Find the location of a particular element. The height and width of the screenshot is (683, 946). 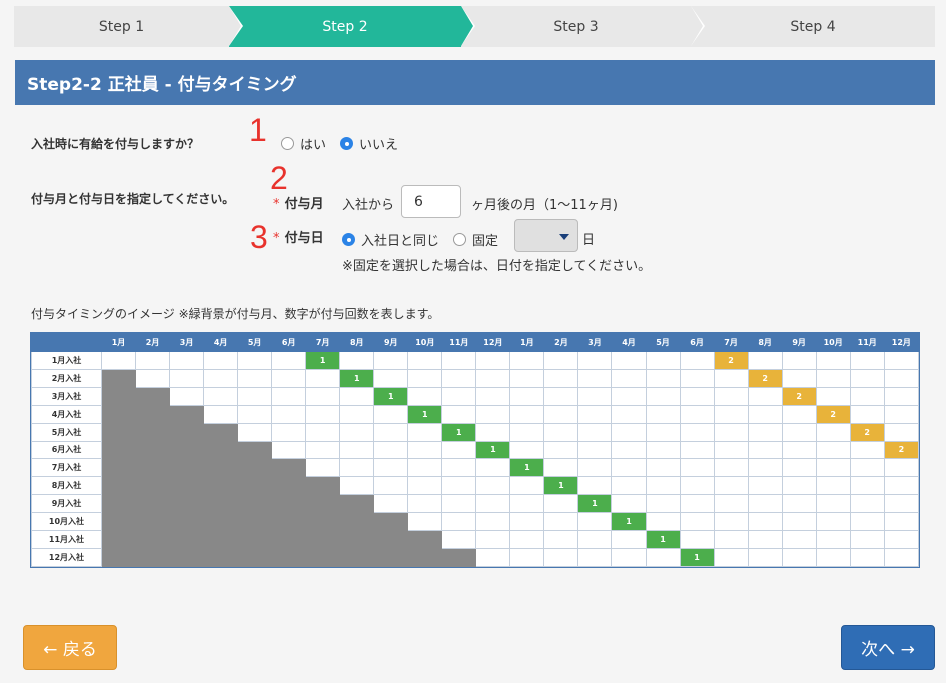

grant-month-input: 6 is located at coordinates (431, 201).